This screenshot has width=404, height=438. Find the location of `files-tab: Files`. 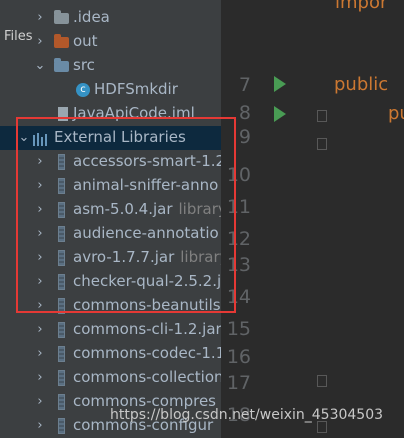

files-tab: Files is located at coordinates (18, 37).